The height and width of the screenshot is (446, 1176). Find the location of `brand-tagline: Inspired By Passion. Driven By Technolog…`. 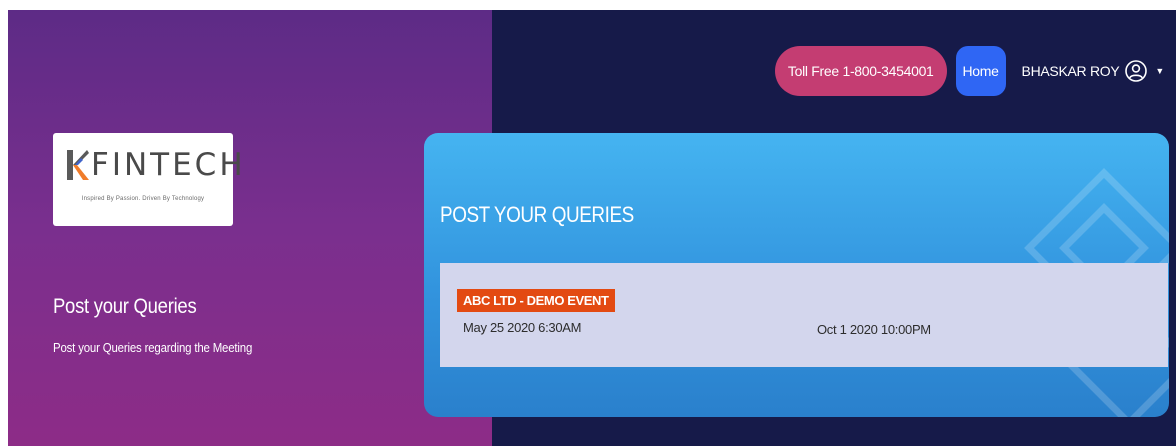

brand-tagline: Inspired By Passion. Driven By Technolog… is located at coordinates (143, 199).